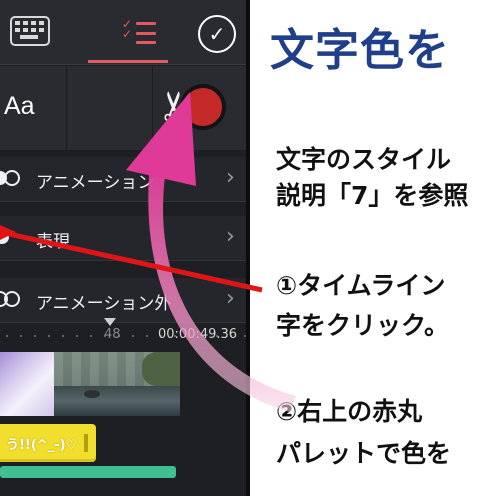 This screenshot has width=487, height=496. Describe the element at coordinates (123, 332) in the screenshot. I see `timeline-ruler: 48 00:00:49.36` at that location.